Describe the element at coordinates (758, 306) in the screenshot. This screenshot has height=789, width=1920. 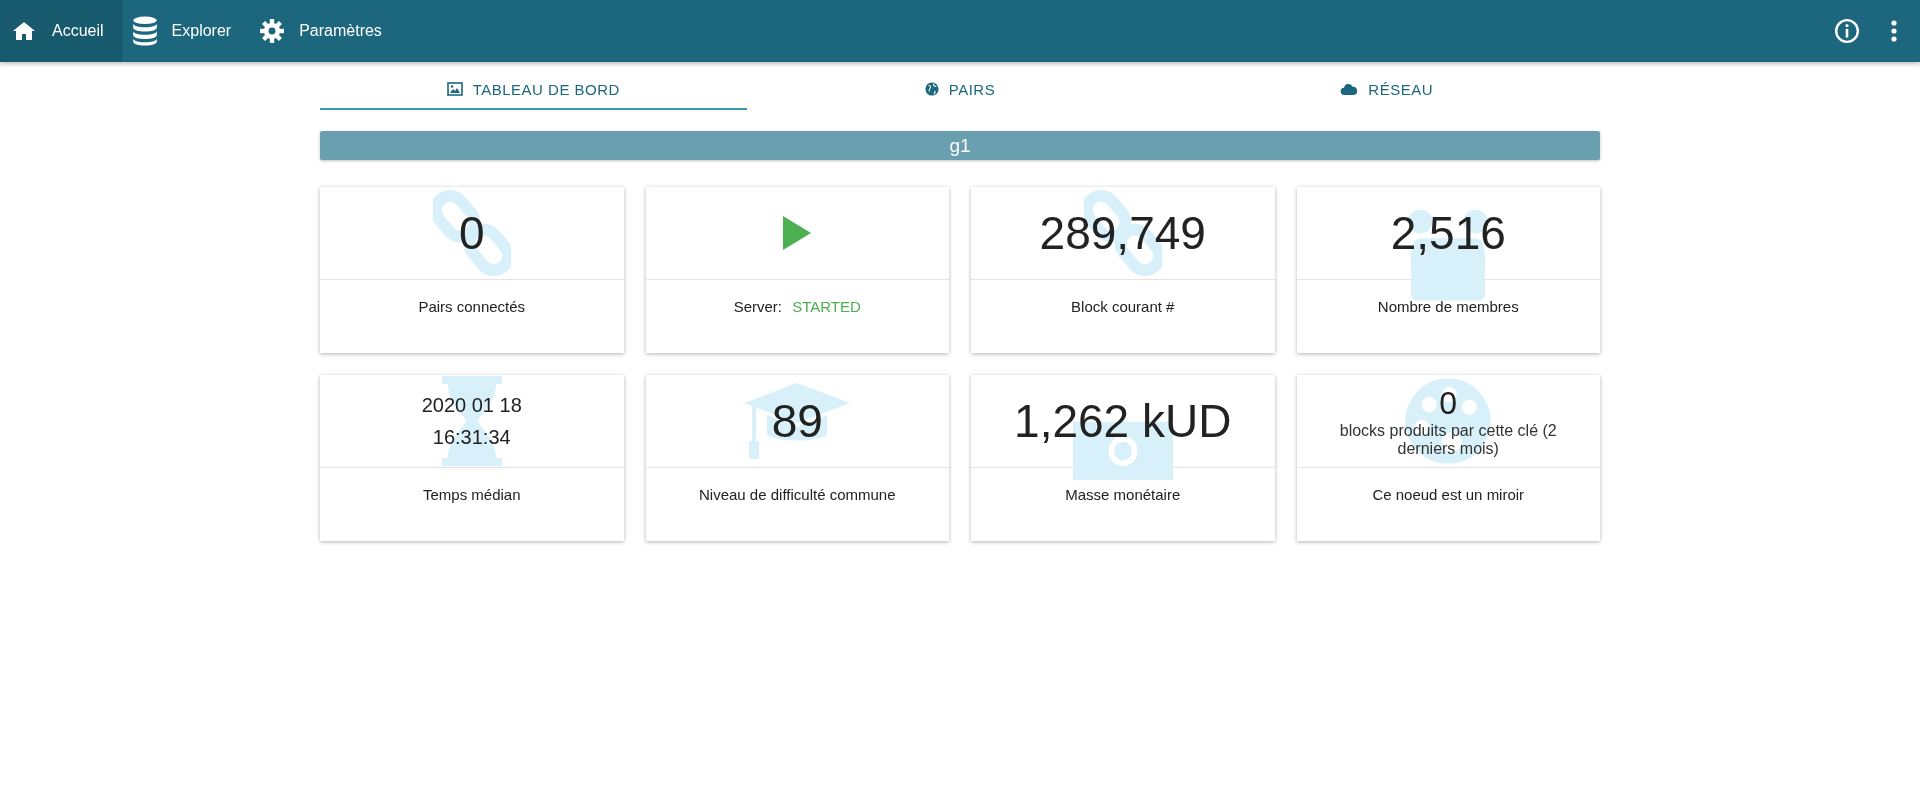
I see `status-label: Server:` at that location.